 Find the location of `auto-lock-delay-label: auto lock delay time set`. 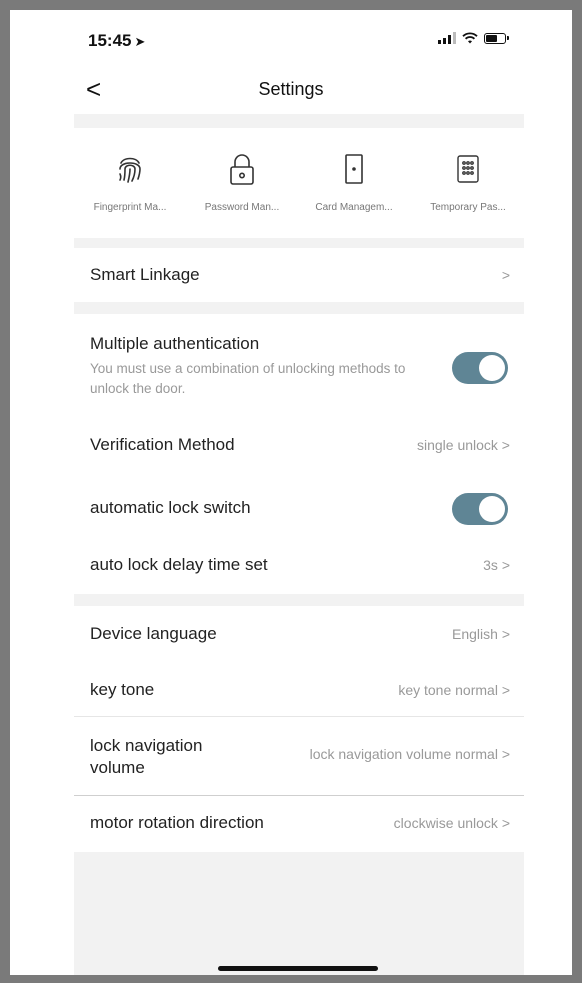

auto-lock-delay-label: auto lock delay time set is located at coordinates (179, 564).